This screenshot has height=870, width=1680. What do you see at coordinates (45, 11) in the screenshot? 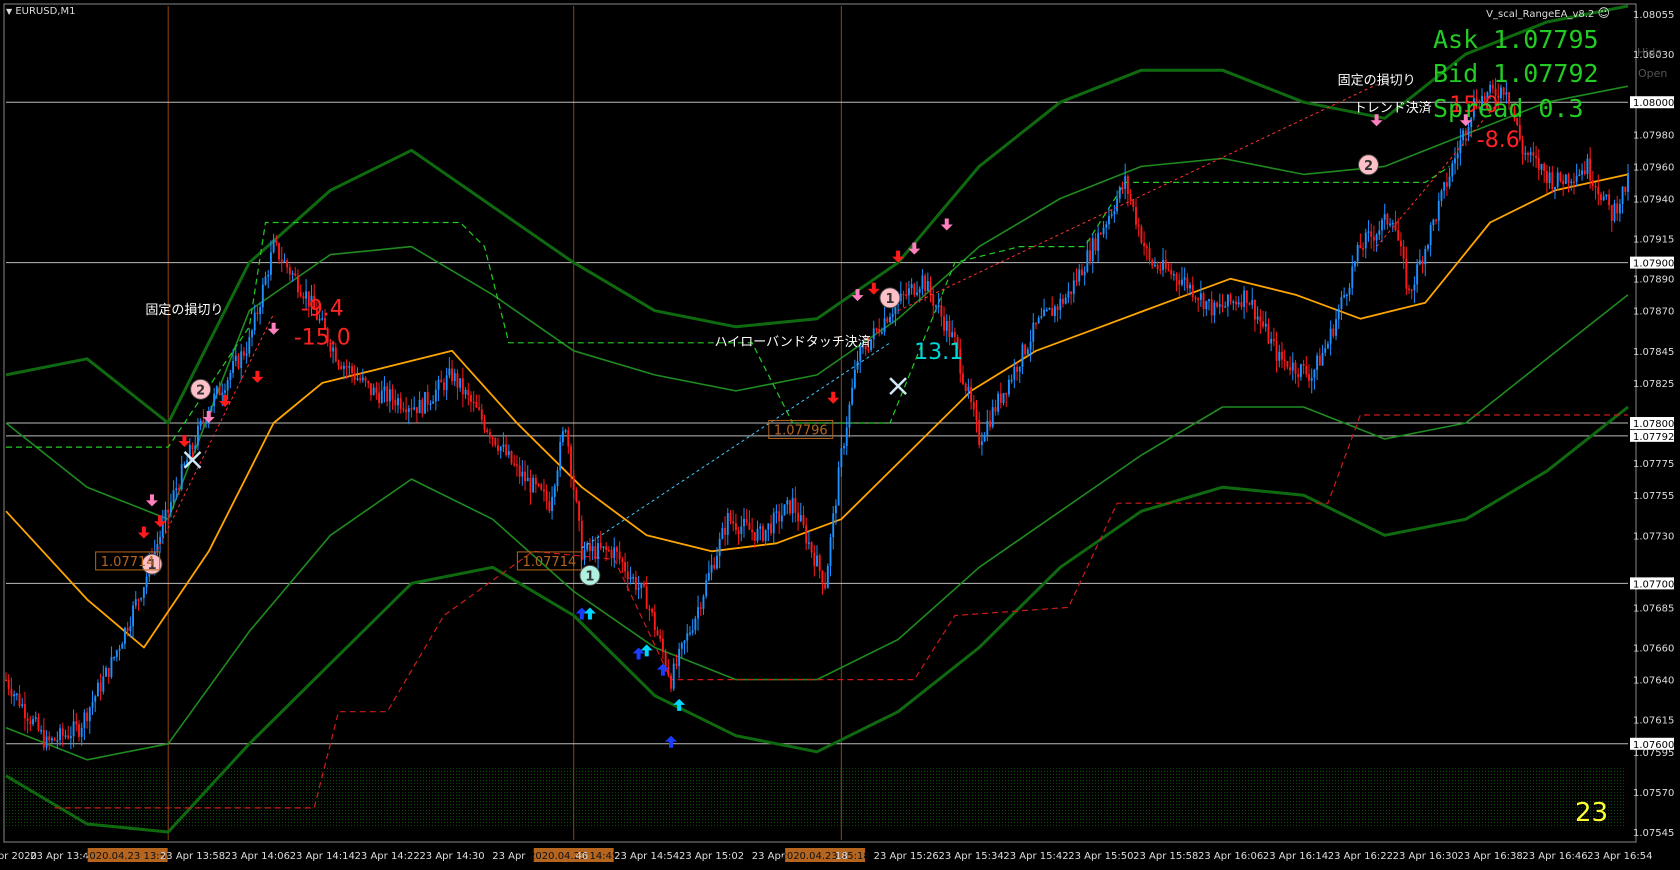
I see `symbol-title-text: EURUSD,M1` at bounding box center [45, 11].